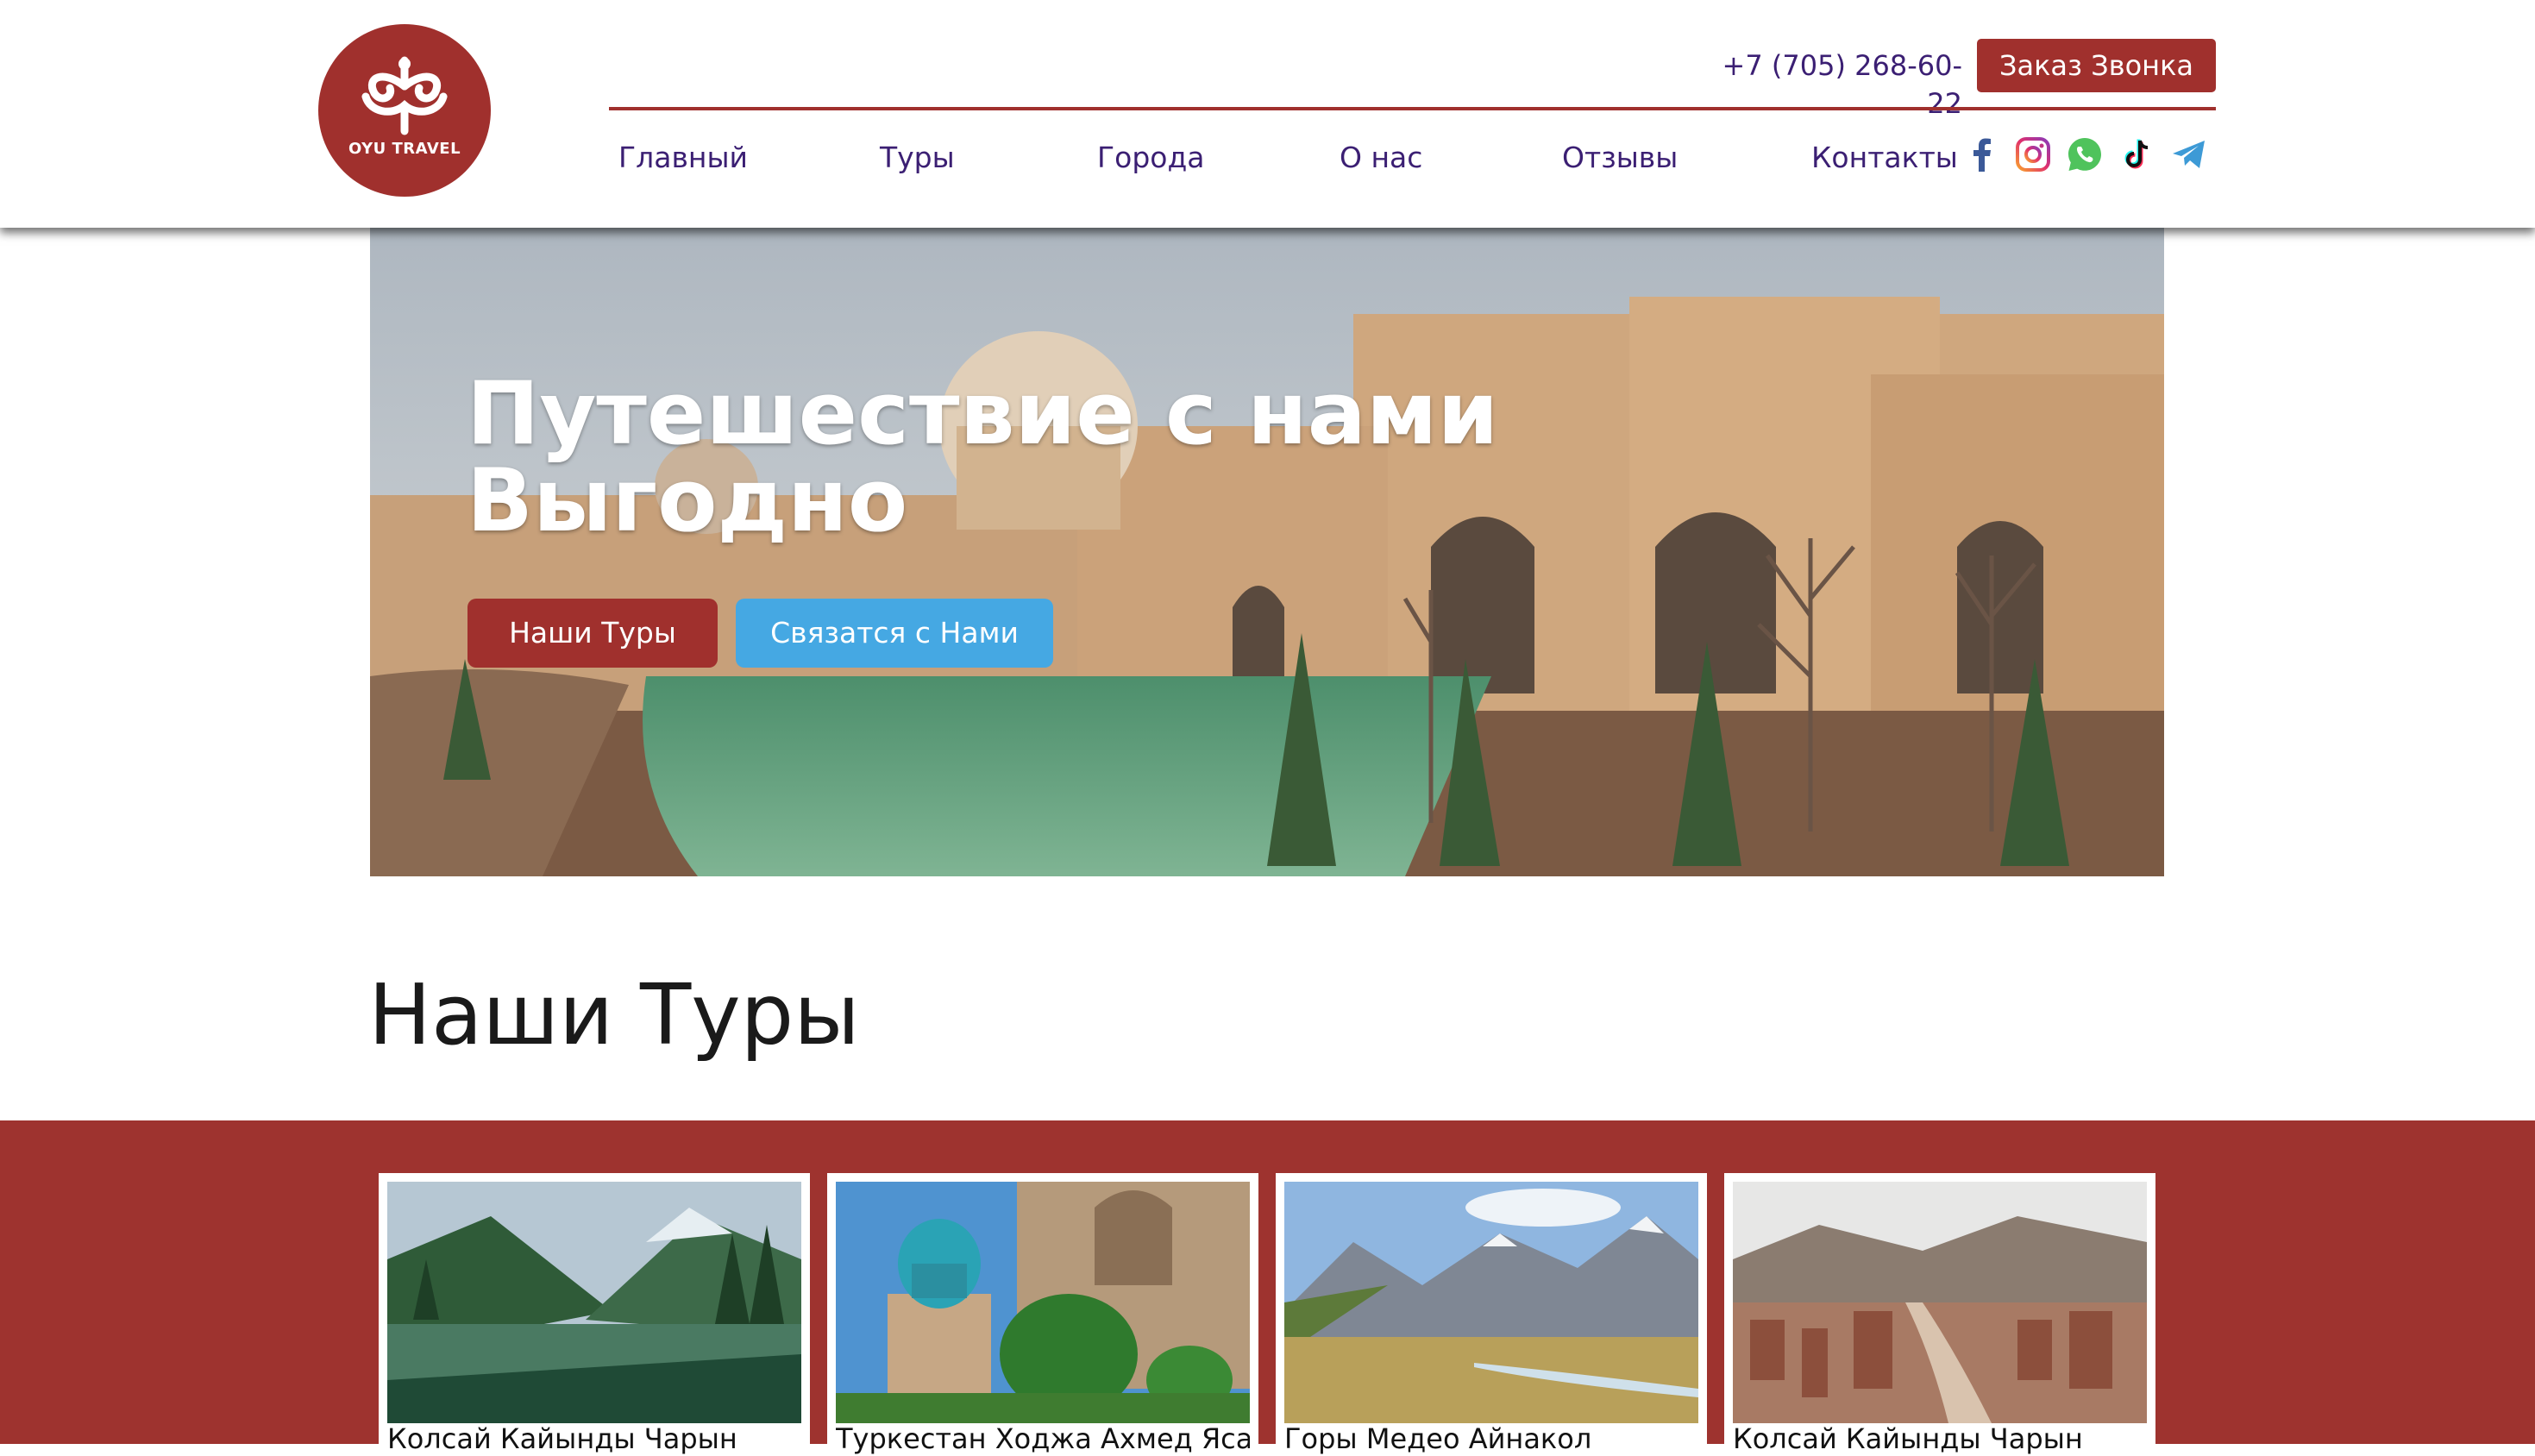 This screenshot has width=2535, height=1456. What do you see at coordinates (2189, 154) in the screenshot?
I see `telegram-icon` at bounding box center [2189, 154].